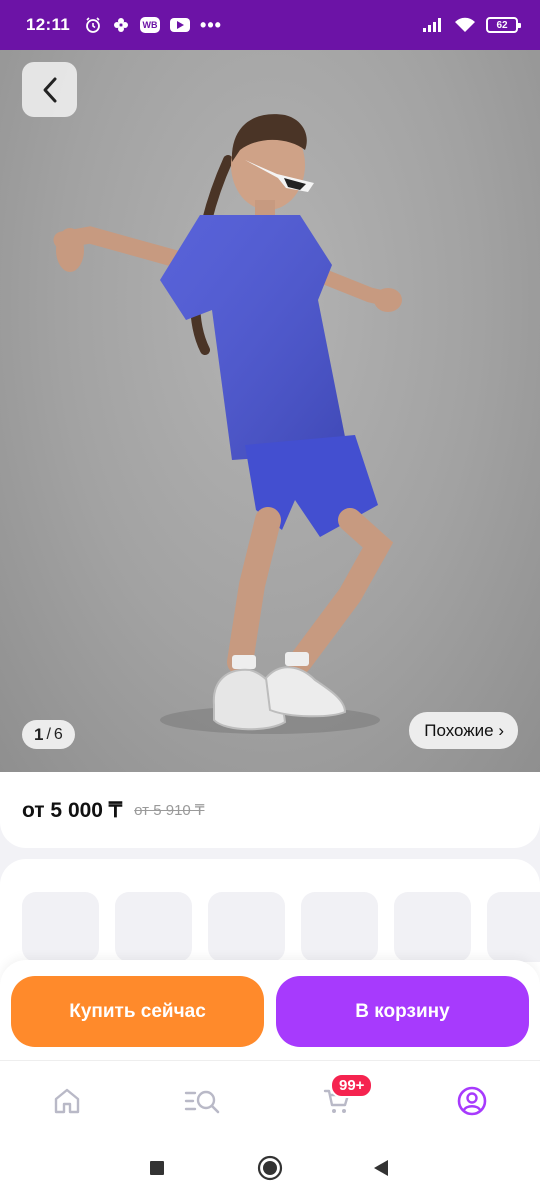  What do you see at coordinates (270, 25) in the screenshot?
I see `status-bar: 12:11 WB ••• 62` at bounding box center [270, 25].